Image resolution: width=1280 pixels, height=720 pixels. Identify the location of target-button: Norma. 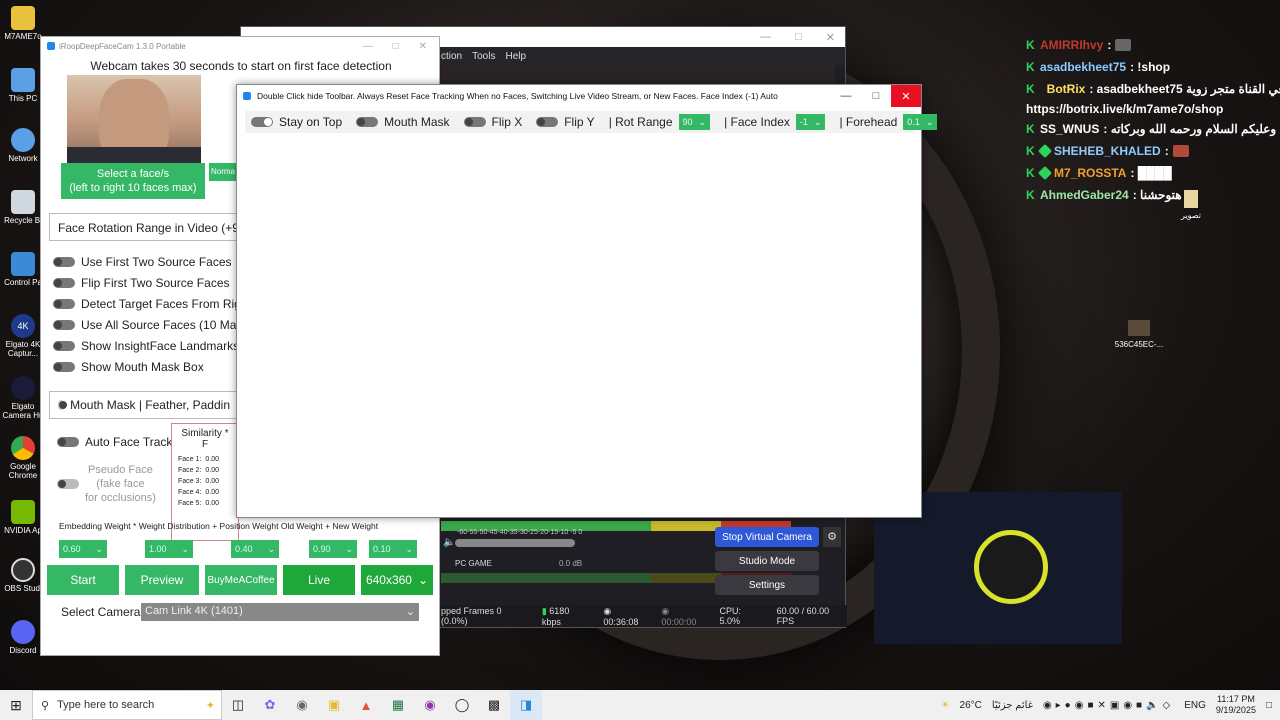
(223, 172).